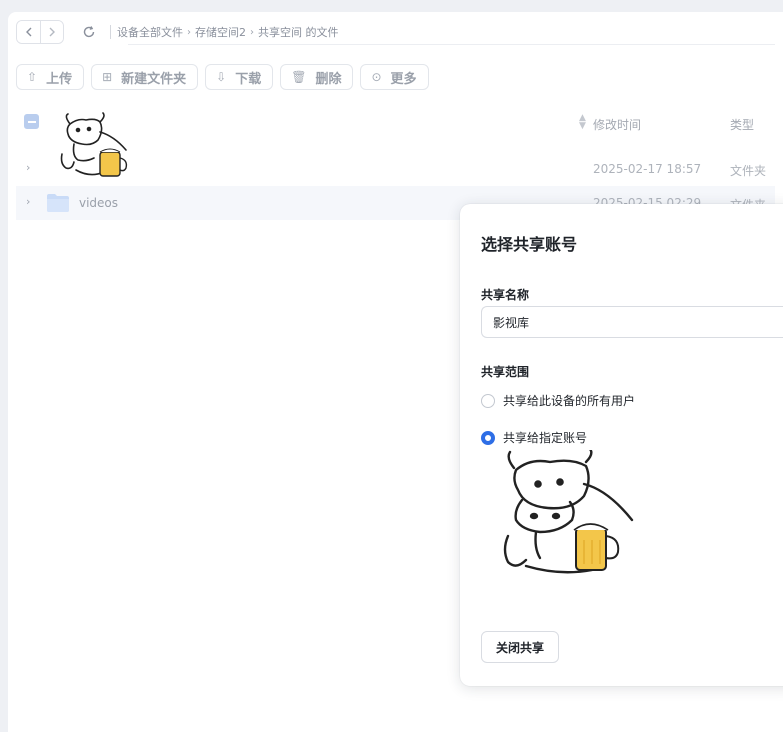  I want to click on history-nav, so click(40, 32).